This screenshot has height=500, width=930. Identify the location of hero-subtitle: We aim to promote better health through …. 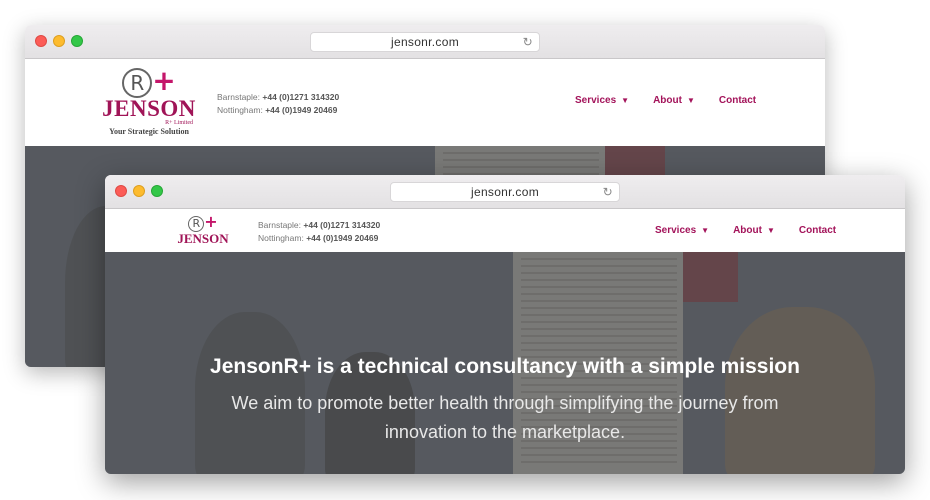
(505, 417).